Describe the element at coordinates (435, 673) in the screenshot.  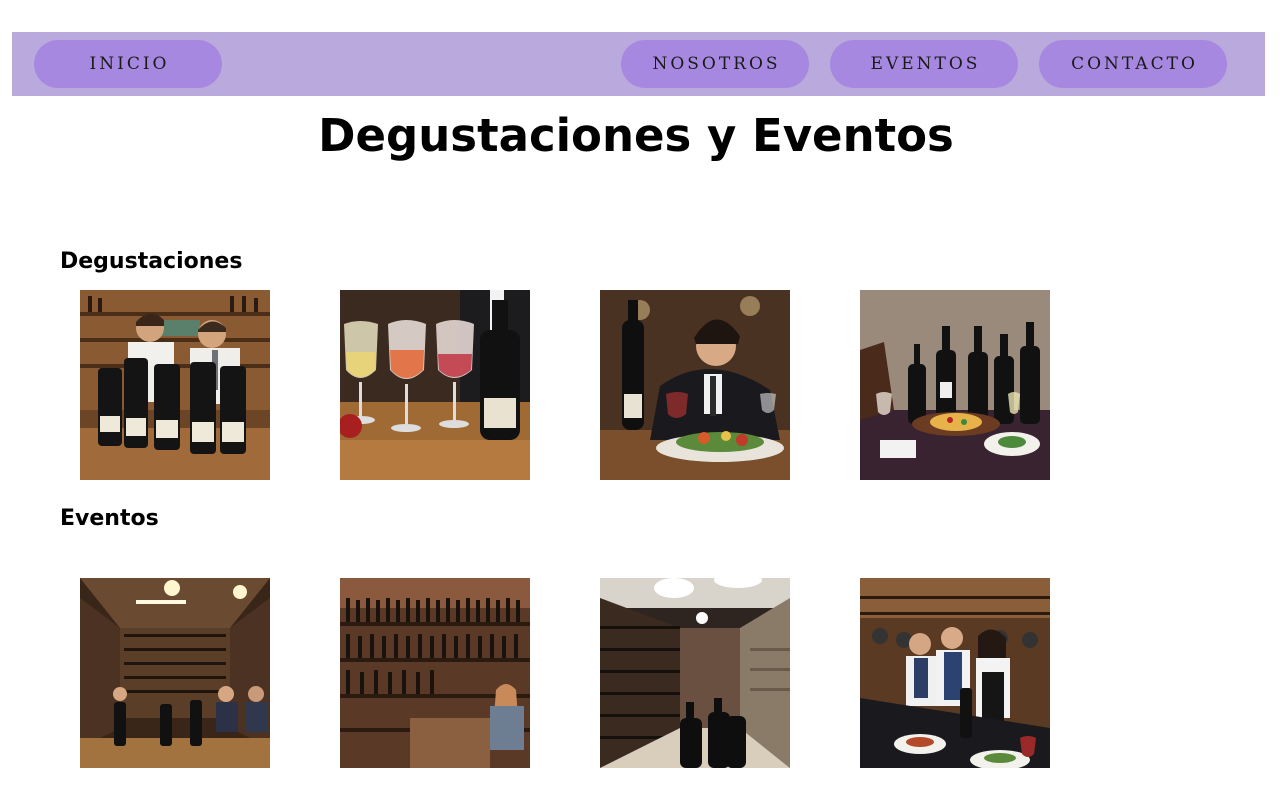
I see `wine-shelves-shop-photo` at that location.